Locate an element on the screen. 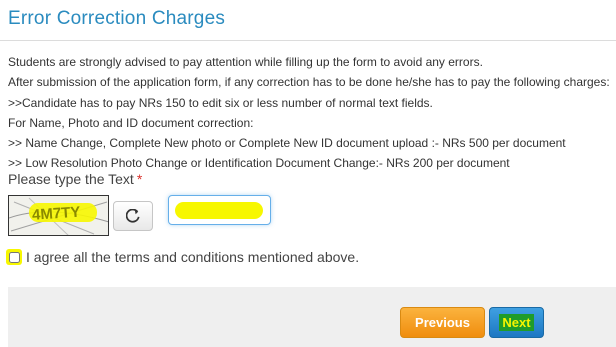 The image size is (616, 347). captcha-image: 4M7TY is located at coordinates (58, 215).